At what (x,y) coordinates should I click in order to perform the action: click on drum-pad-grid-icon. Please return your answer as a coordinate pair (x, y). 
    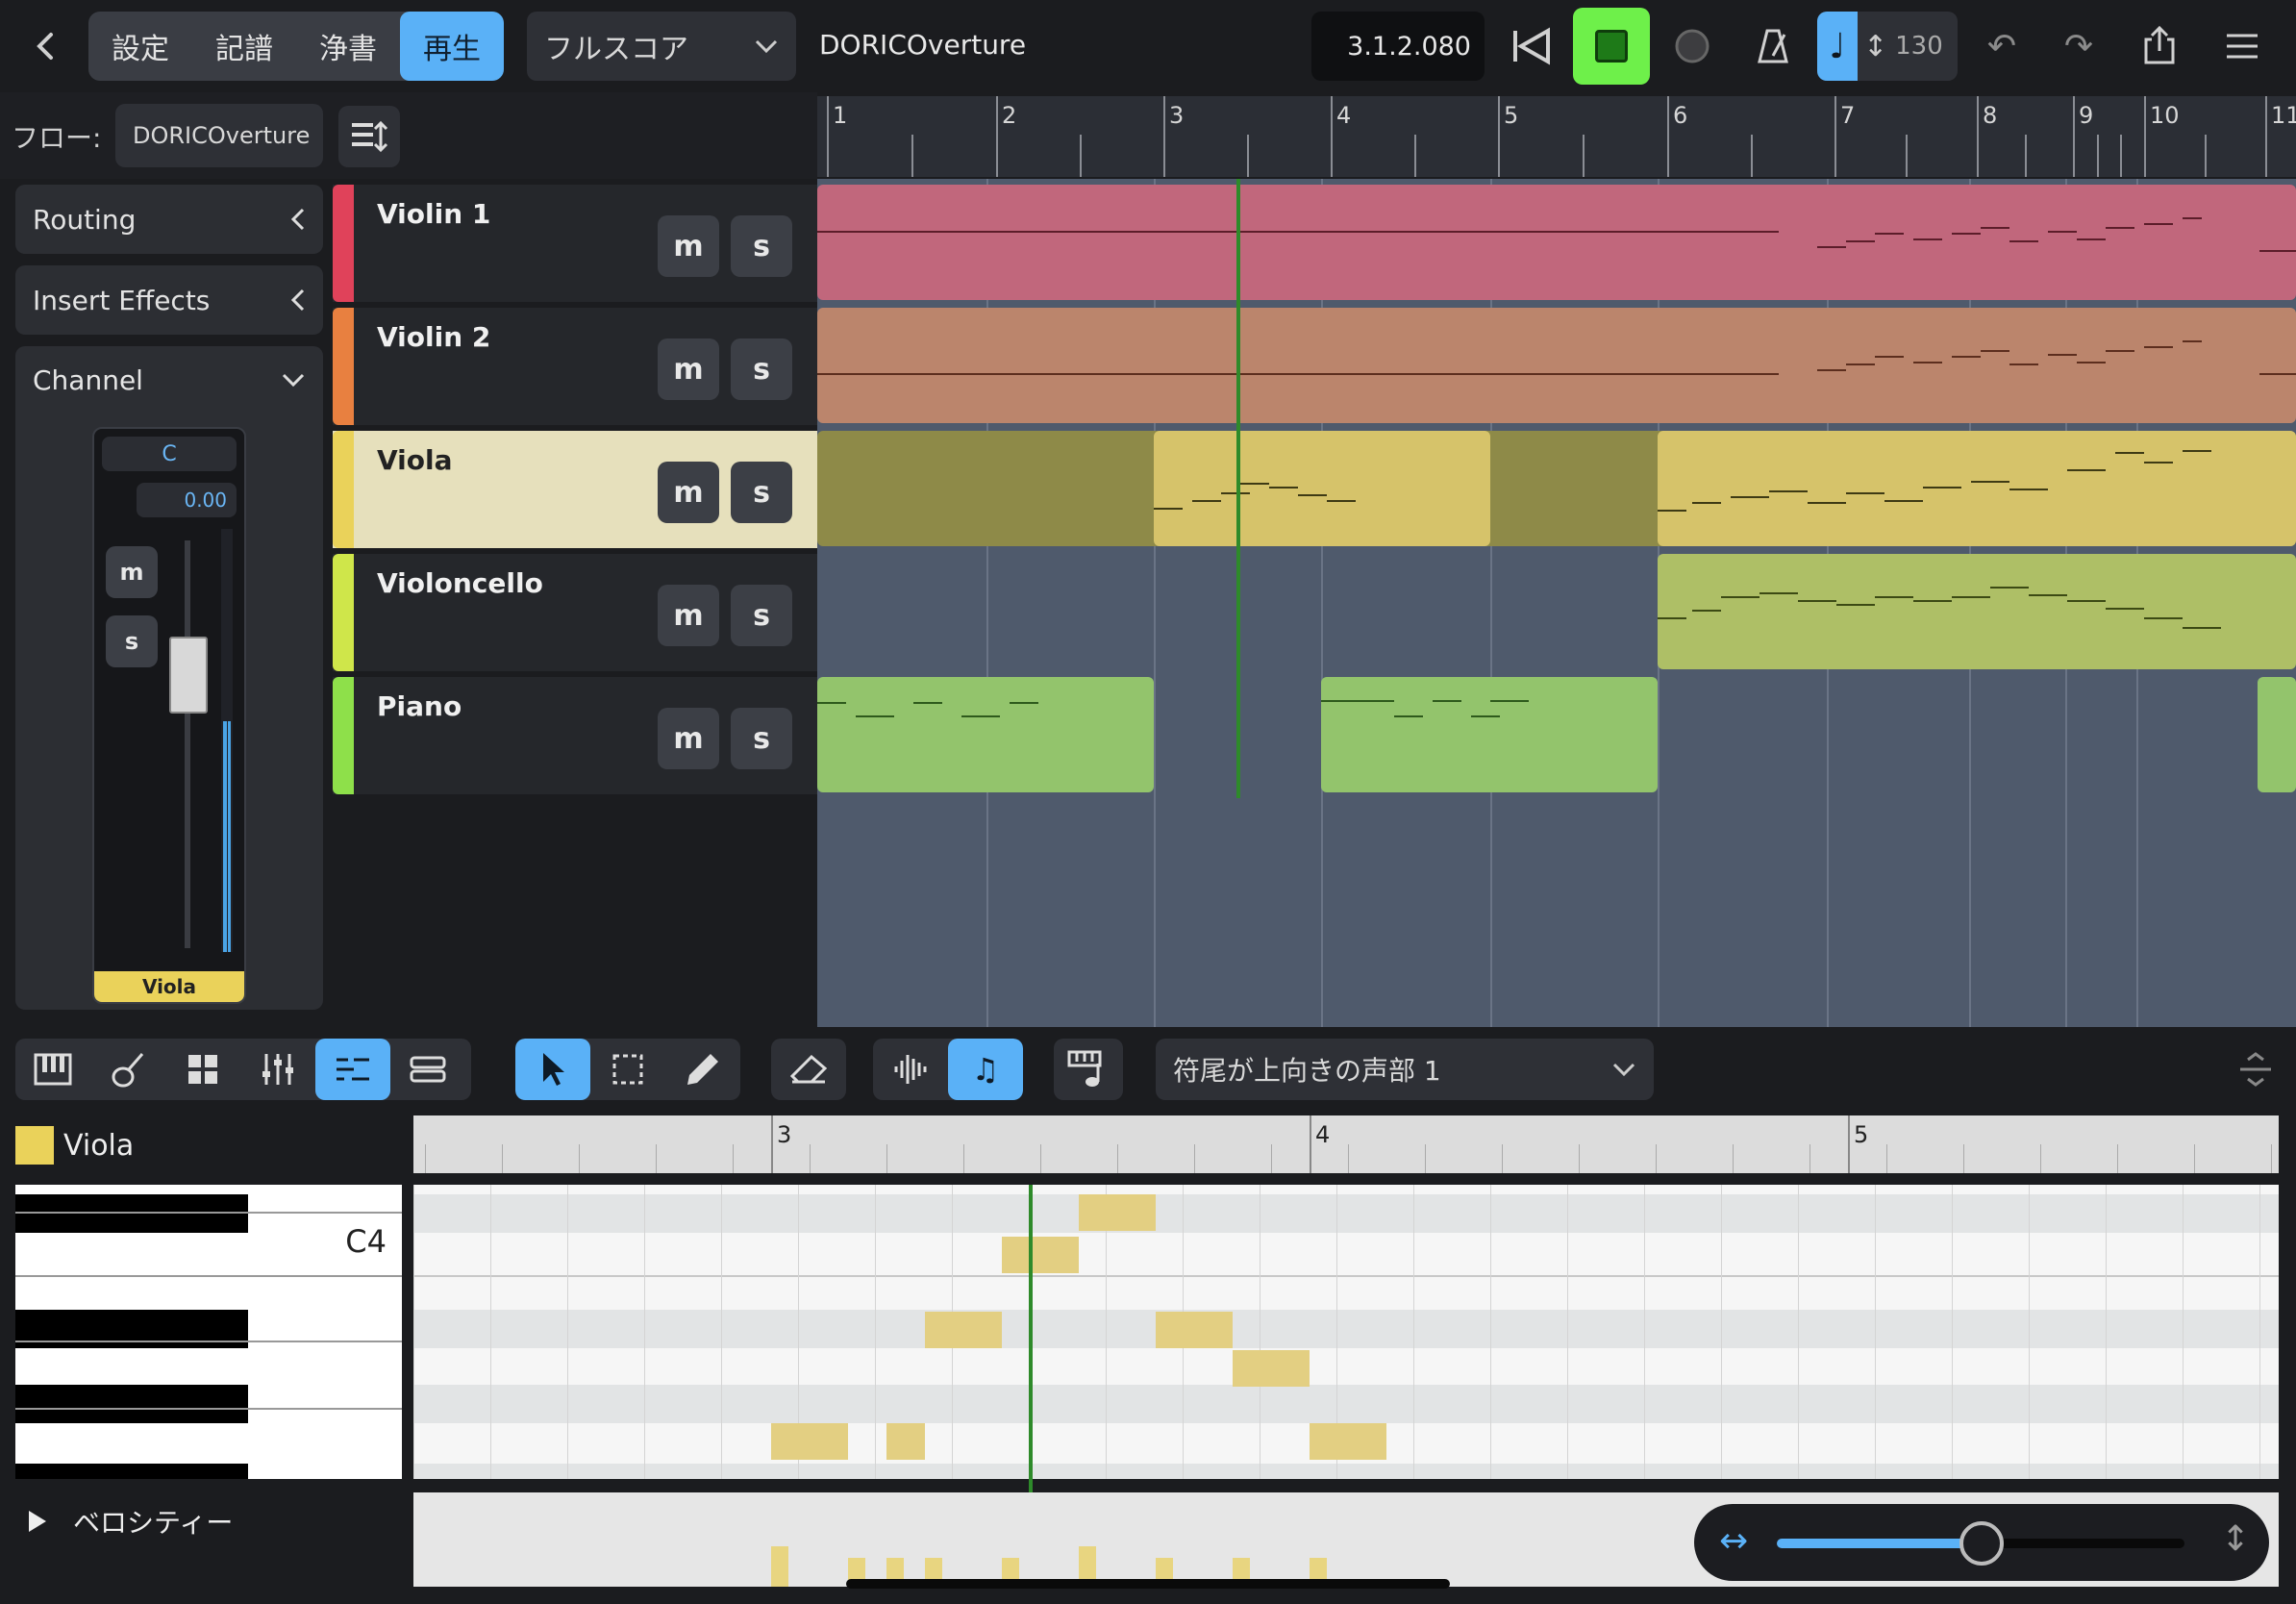
    Looking at the image, I should click on (202, 1069).